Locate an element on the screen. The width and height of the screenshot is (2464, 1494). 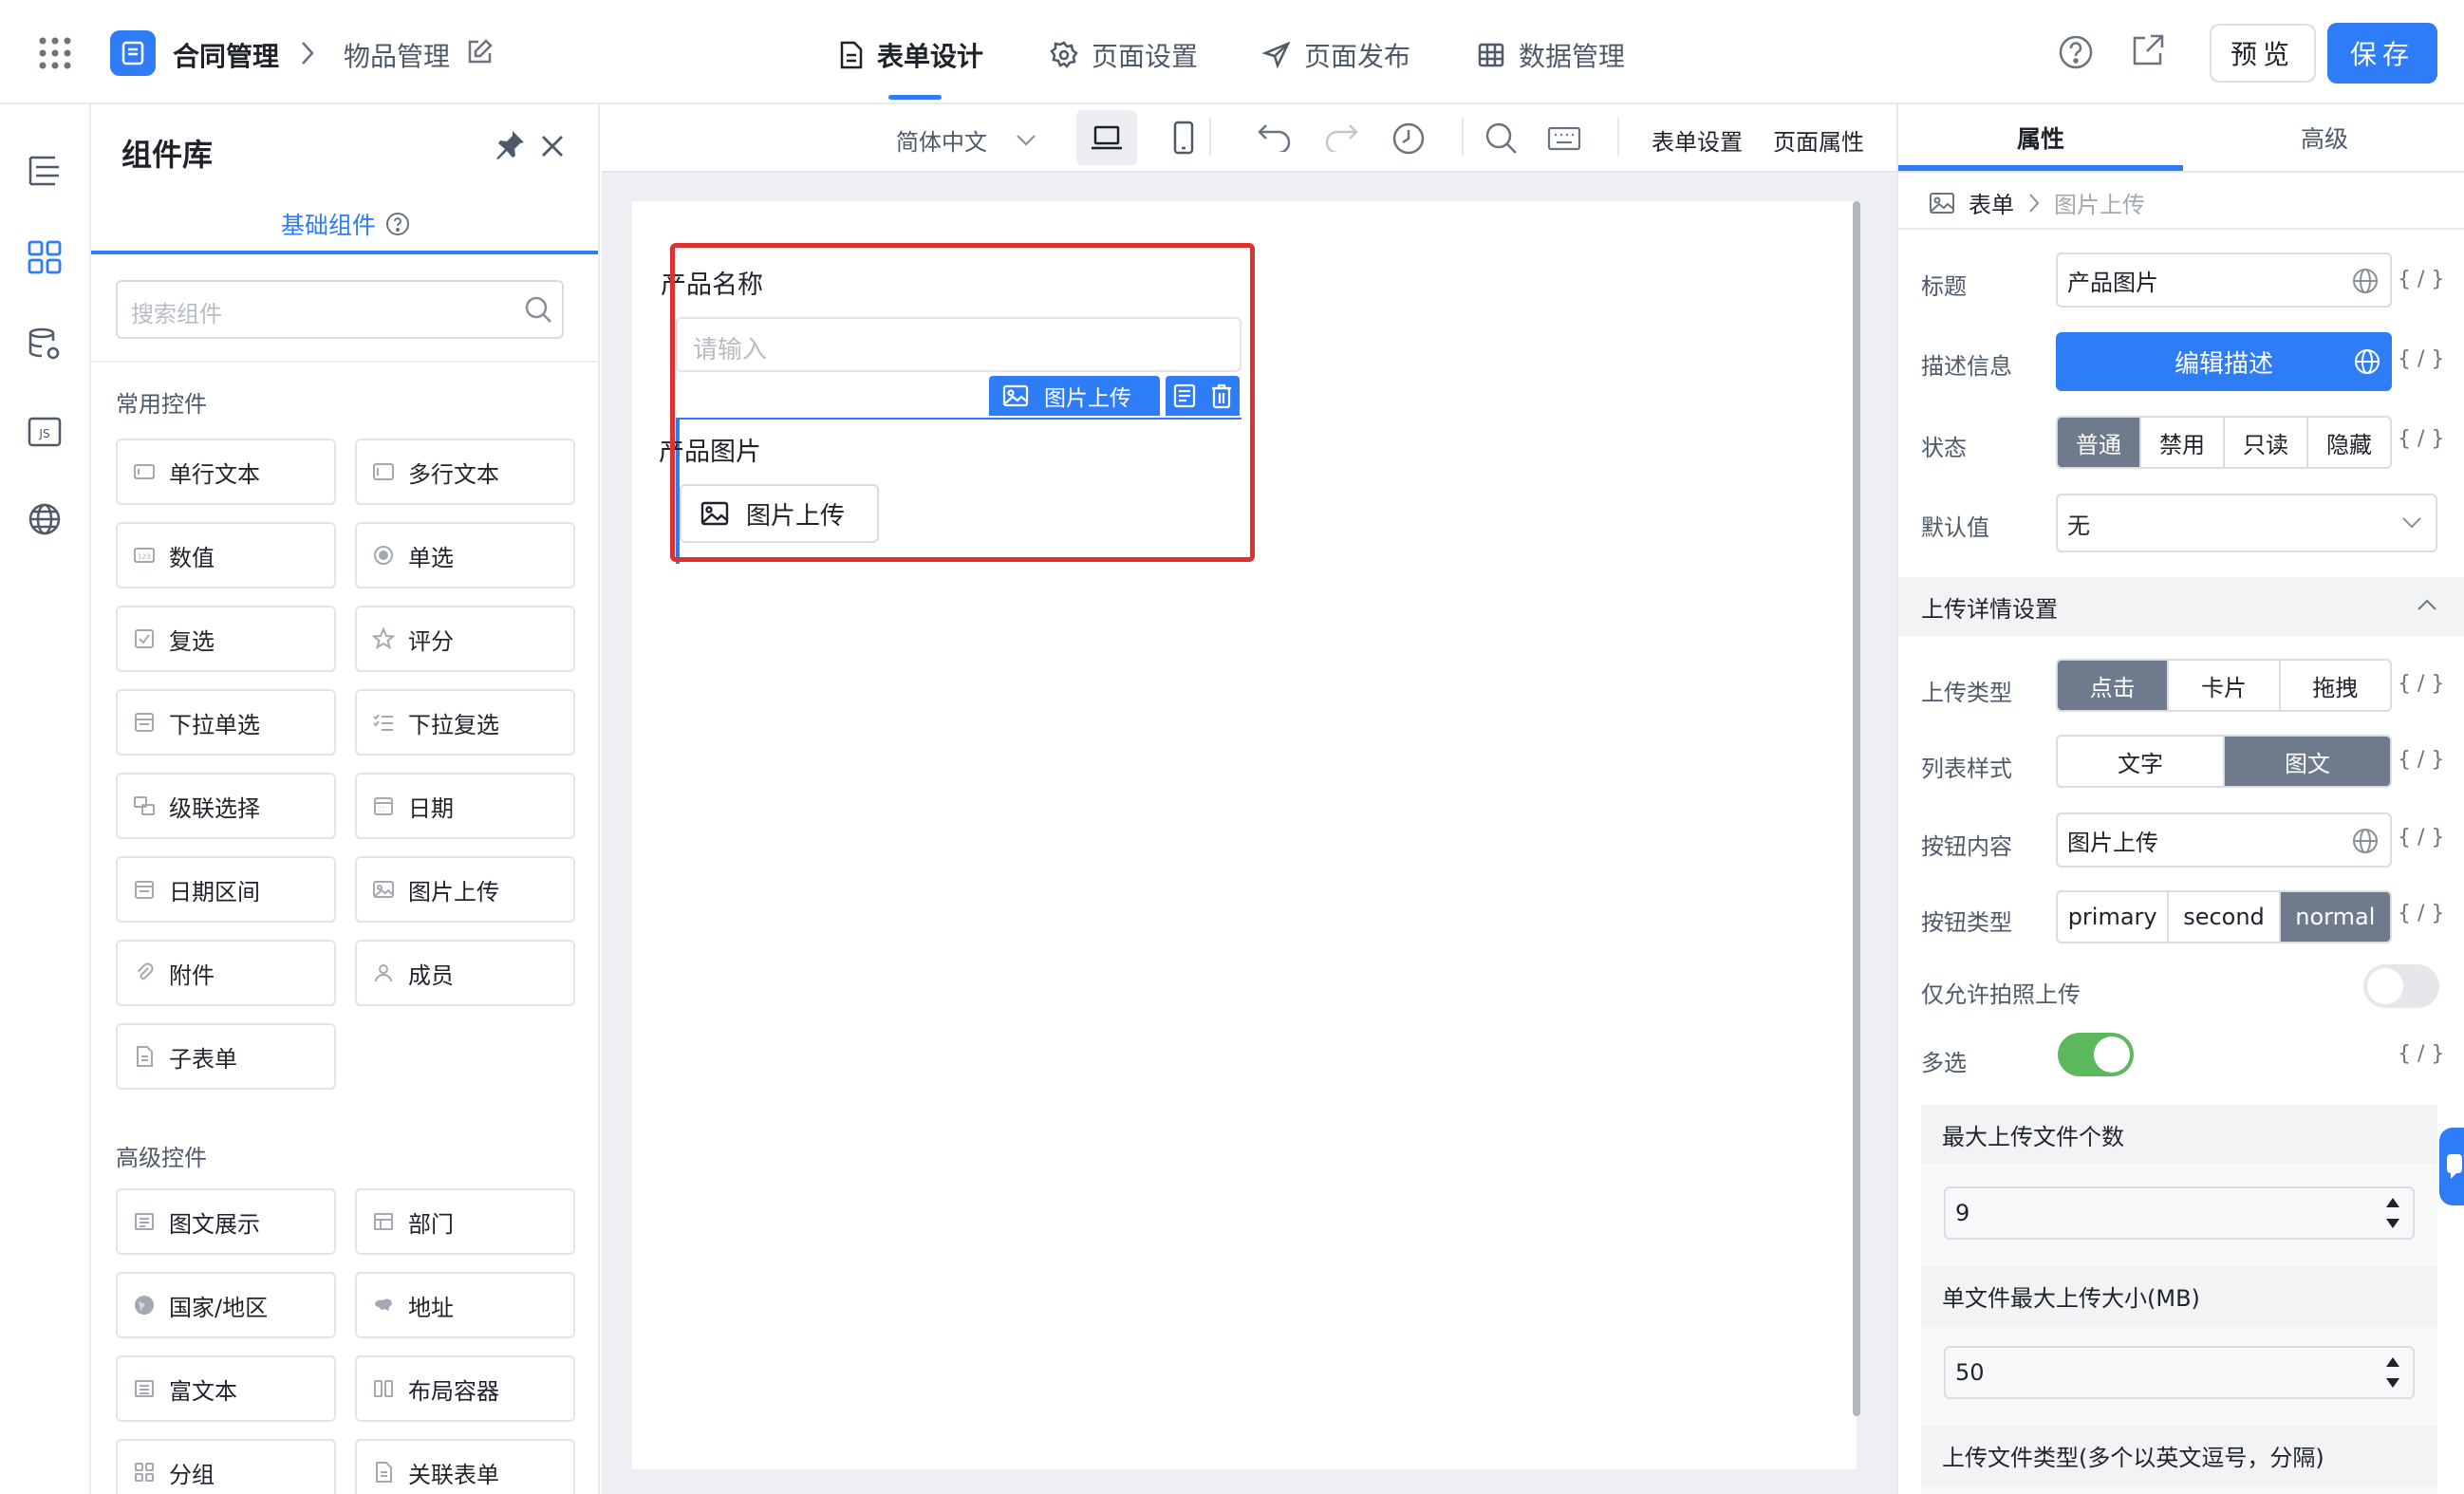
max-size-input: 50 is located at coordinates (2179, 1372).